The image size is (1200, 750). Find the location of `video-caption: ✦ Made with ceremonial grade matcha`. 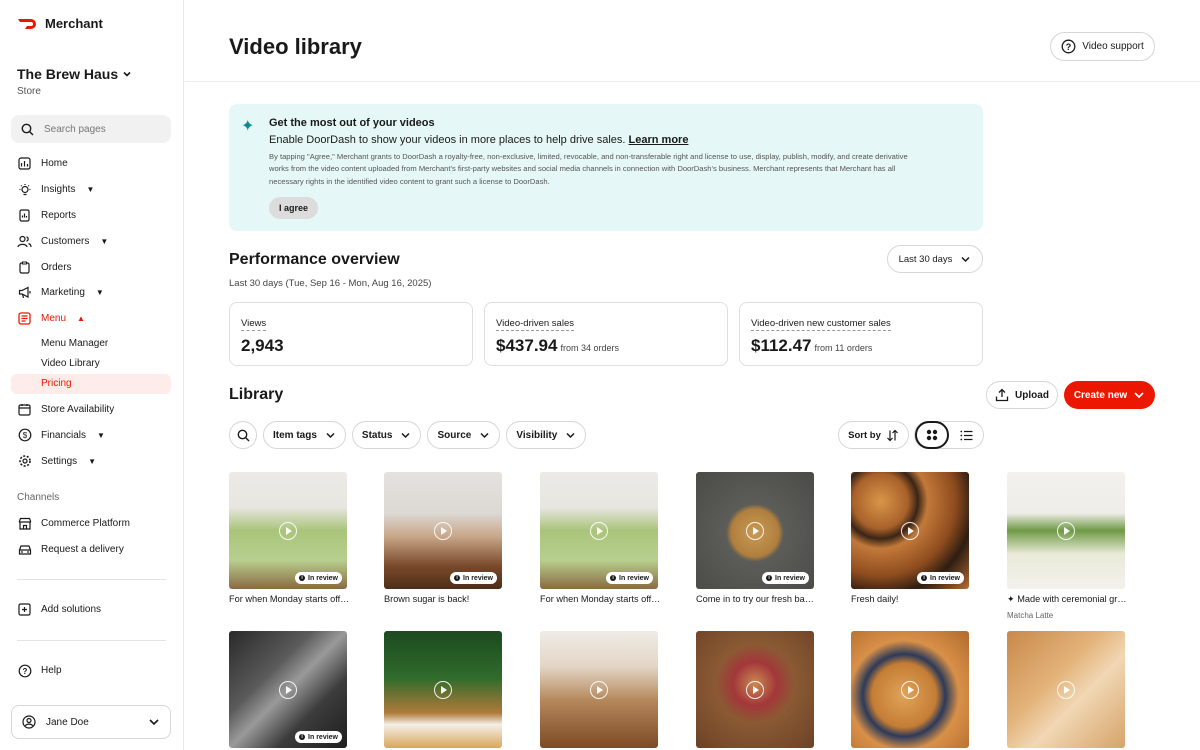

video-caption: ✦ Made with ceremonial grade matcha is located at coordinates (1068, 599).